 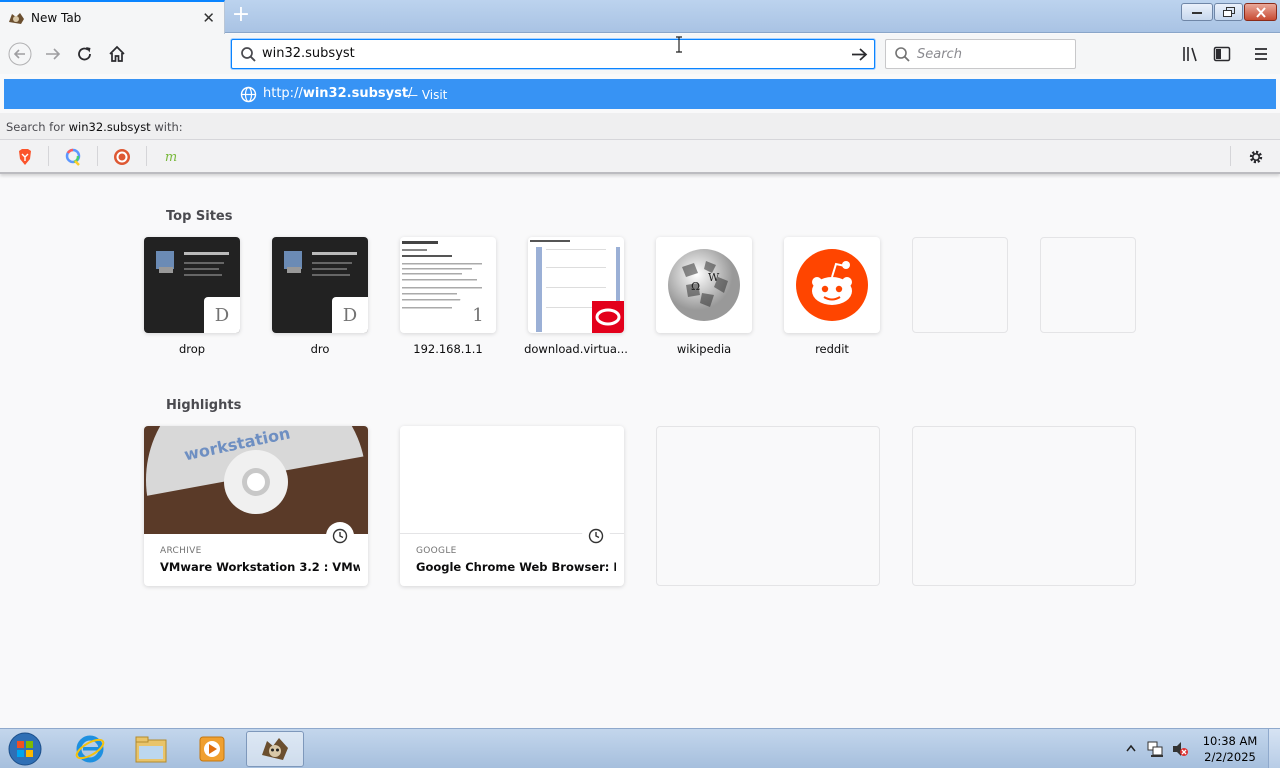 What do you see at coordinates (1131, 748) in the screenshot?
I see `show-hidden-icons-icon` at bounding box center [1131, 748].